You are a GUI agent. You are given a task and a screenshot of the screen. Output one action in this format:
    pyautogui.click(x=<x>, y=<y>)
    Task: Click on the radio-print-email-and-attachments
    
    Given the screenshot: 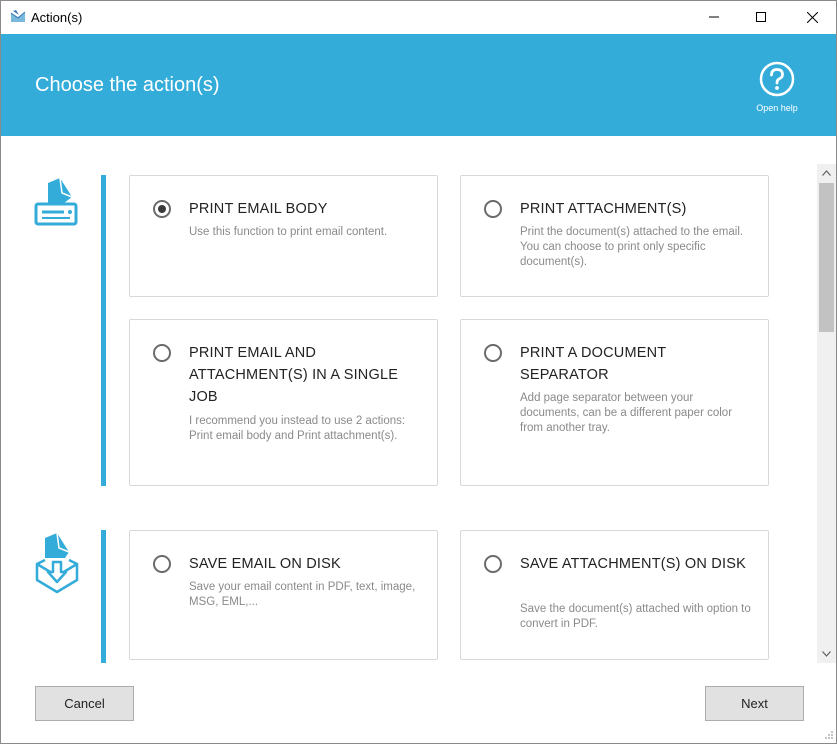 What is the action you would take?
    pyautogui.click(x=162, y=353)
    